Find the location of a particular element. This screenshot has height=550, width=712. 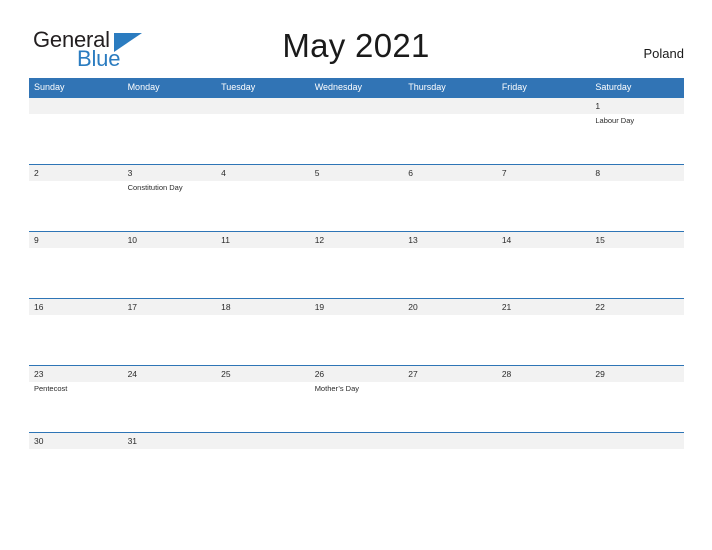

date-number: 6 is located at coordinates (450, 173).